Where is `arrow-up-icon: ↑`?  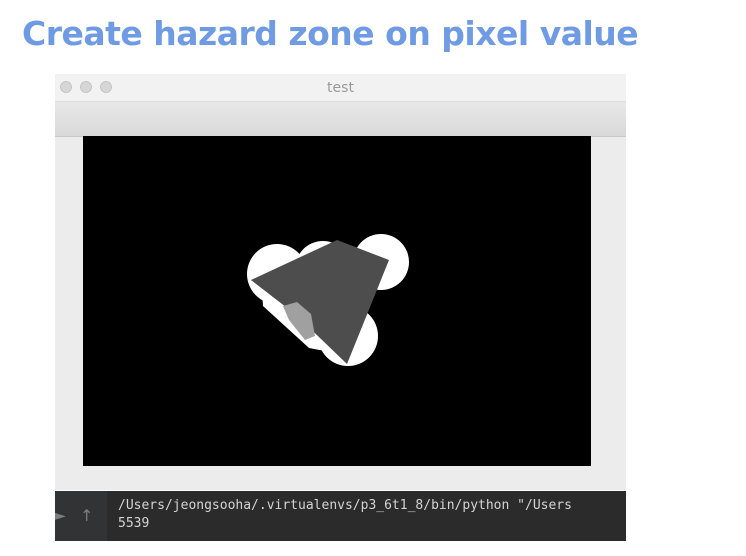
arrow-up-icon: ↑ is located at coordinates (86, 515).